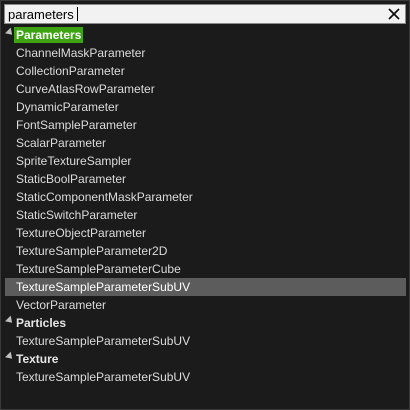 The height and width of the screenshot is (410, 410). I want to click on category-parameters: Parameters, so click(205, 35).